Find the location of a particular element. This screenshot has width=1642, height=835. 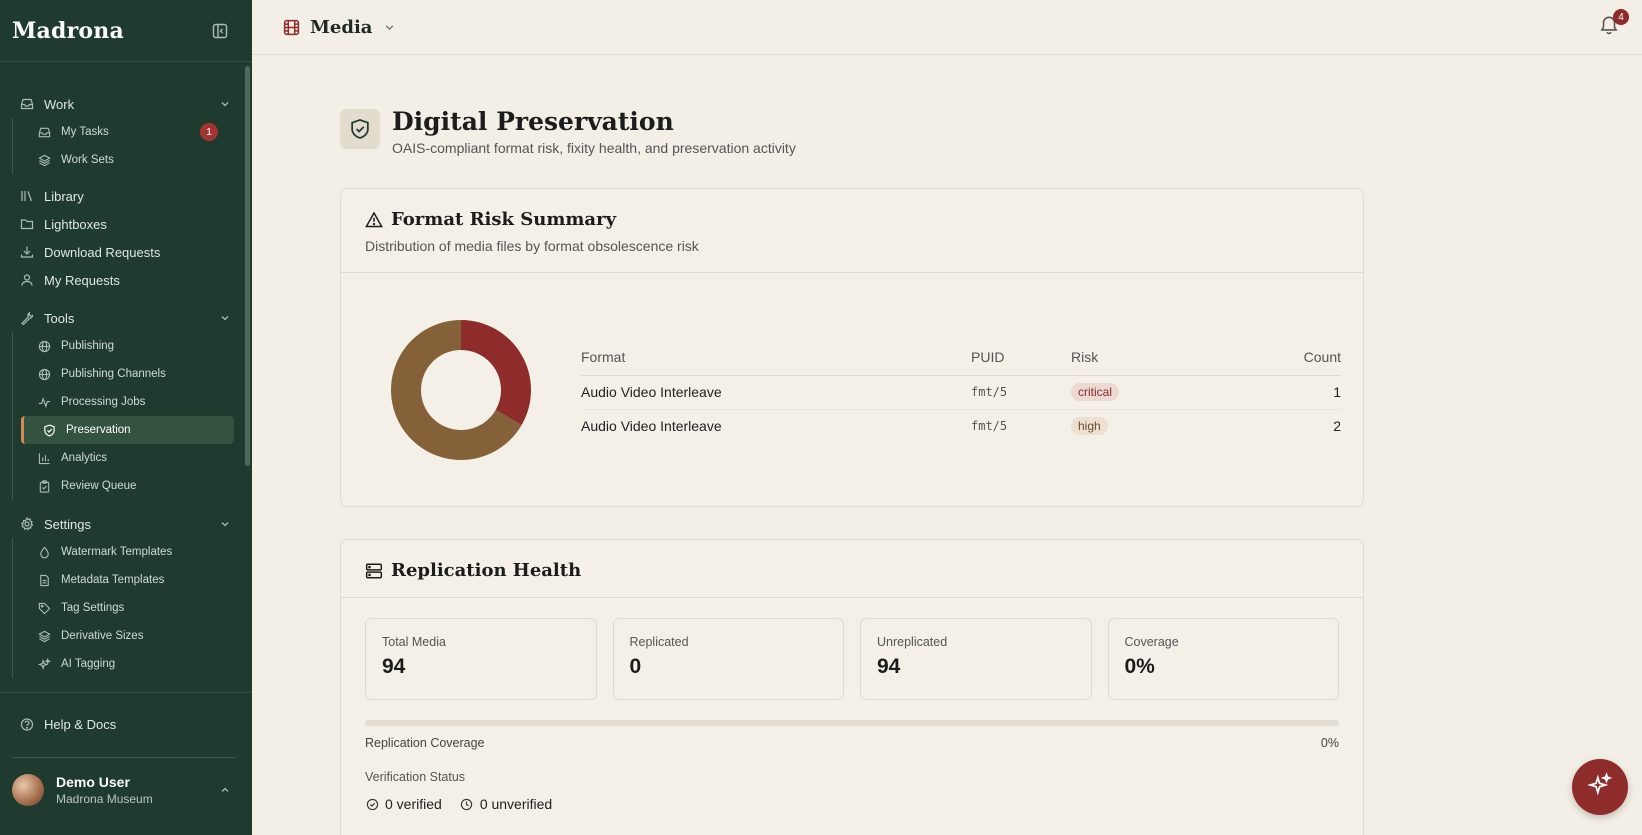

sidebar-item-work-sets: Work Sets is located at coordinates (127, 160).